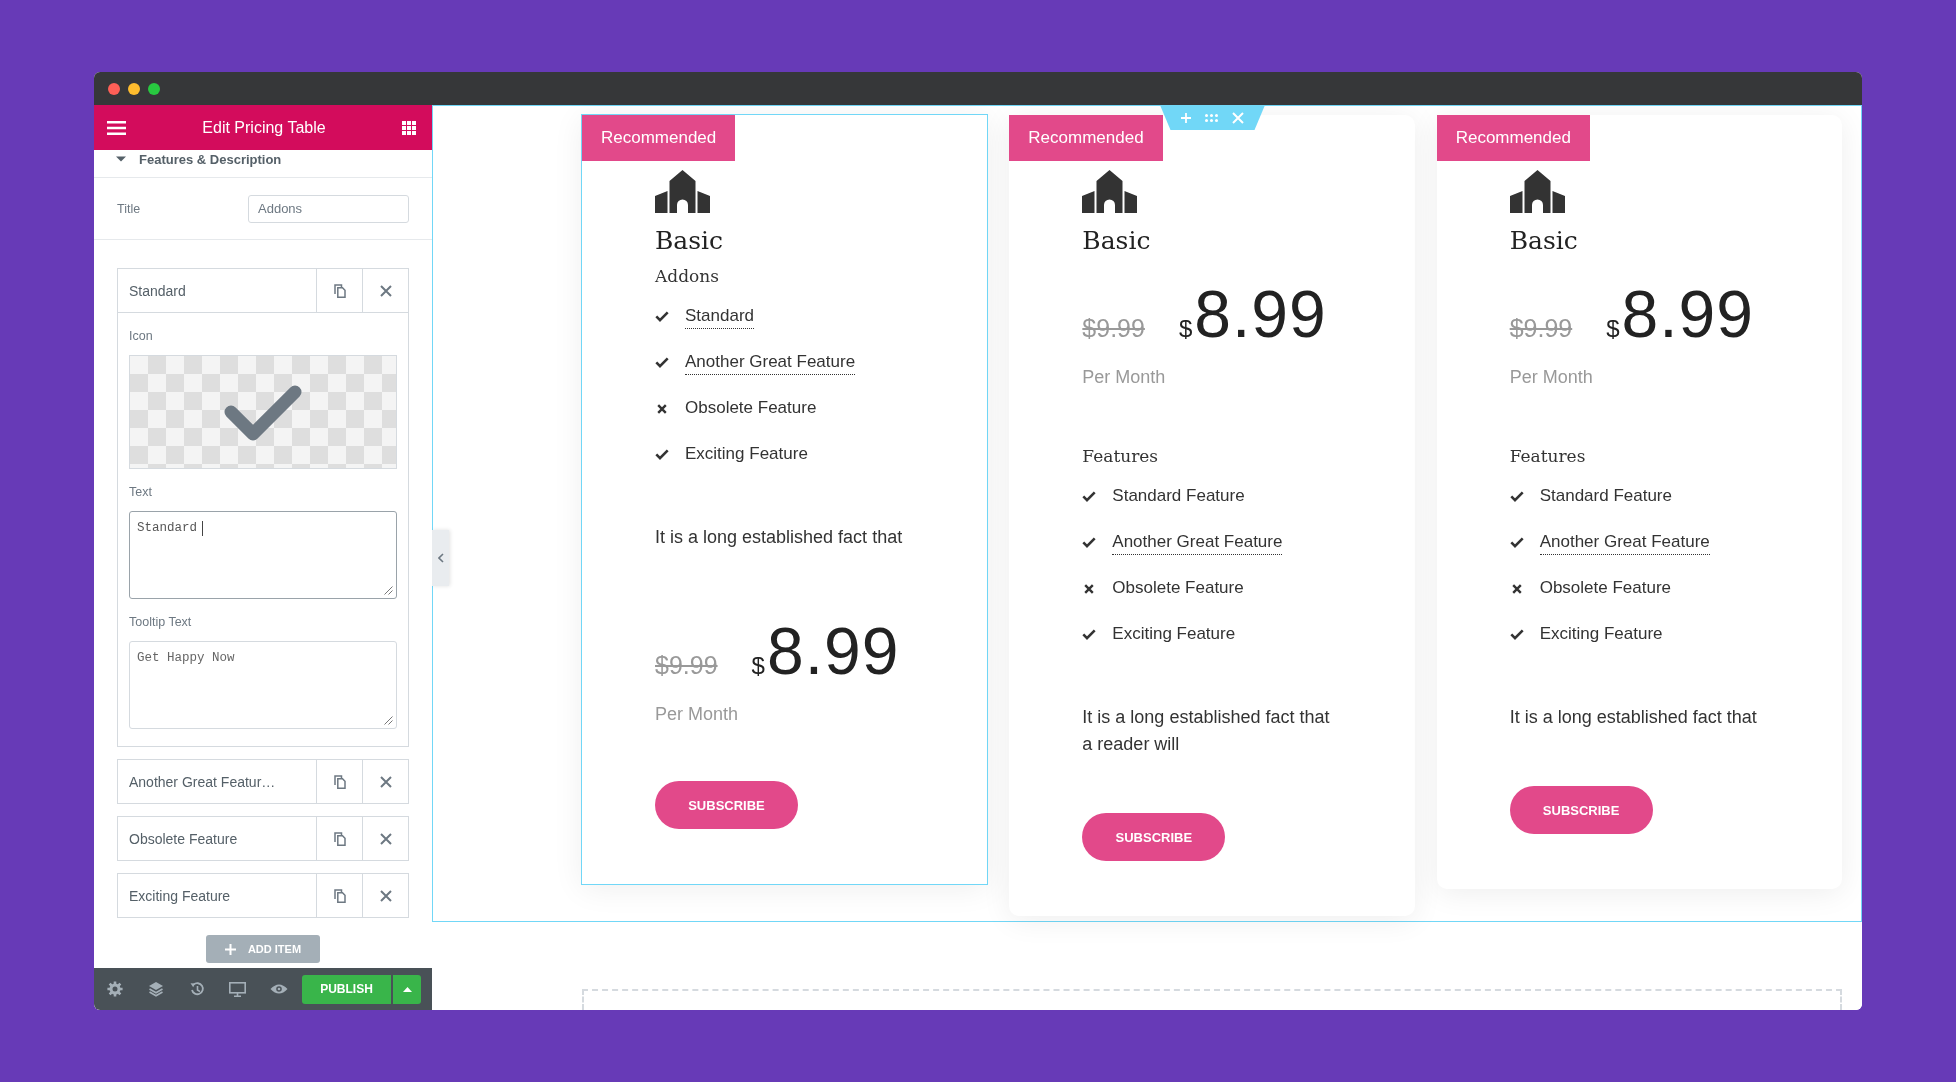 This screenshot has height=1082, width=1956. I want to click on settings-icon, so click(114, 989).